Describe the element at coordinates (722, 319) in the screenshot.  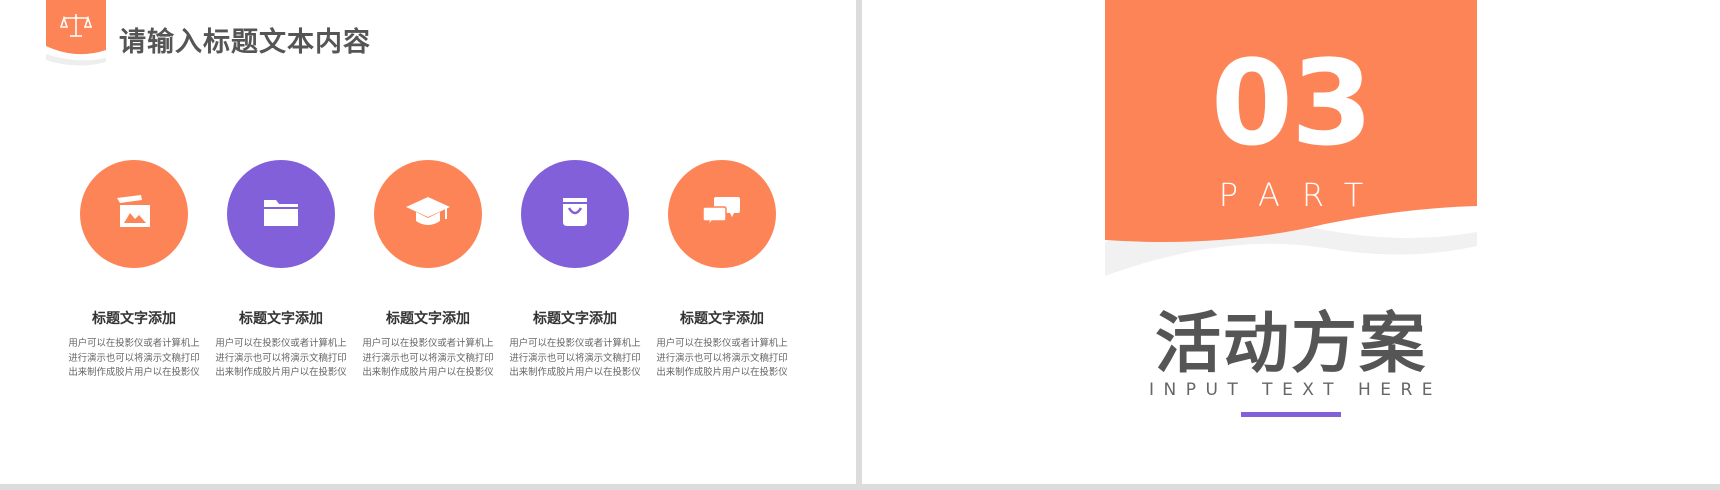
I see `feature-title-5: 标题文字添加` at that location.